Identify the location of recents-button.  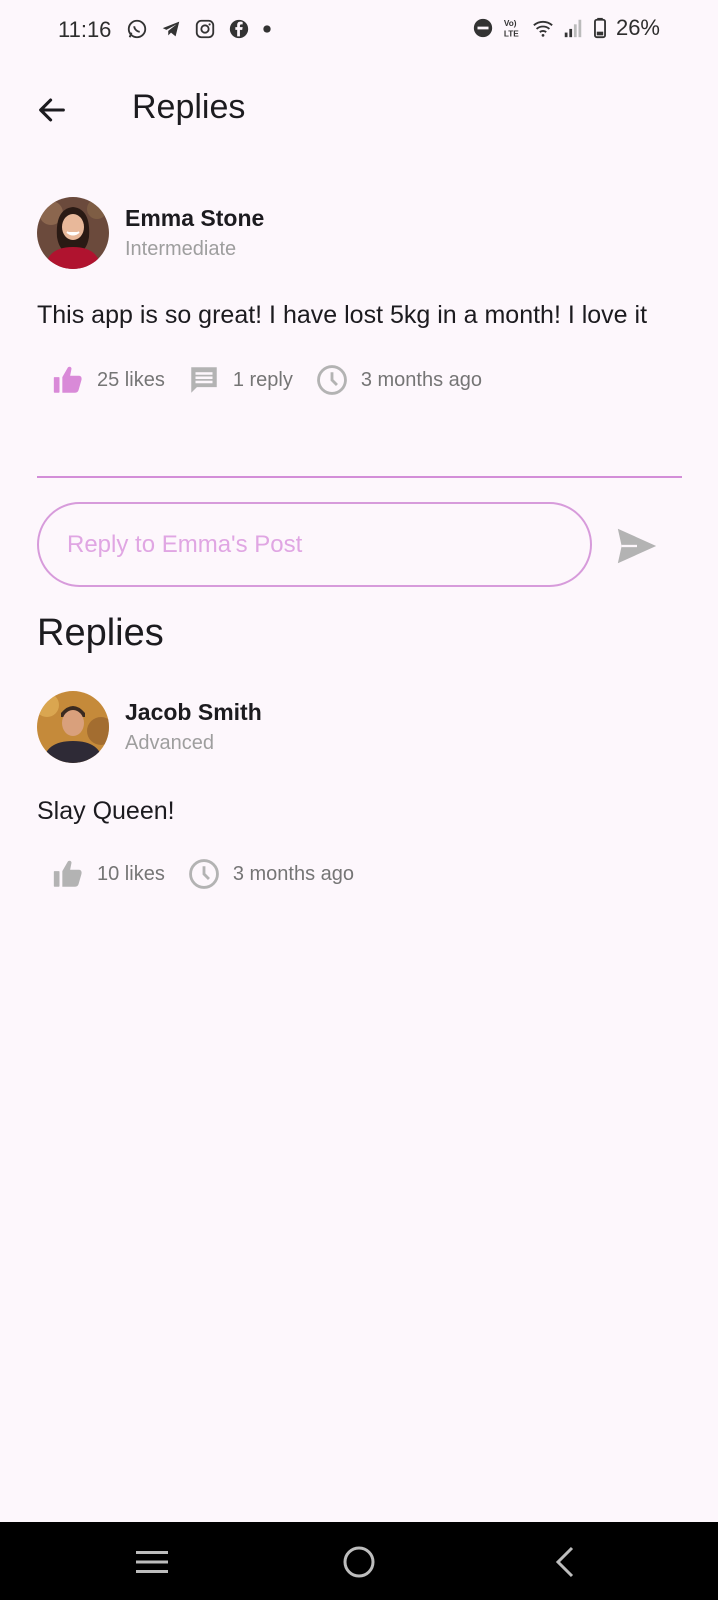
(152, 1562).